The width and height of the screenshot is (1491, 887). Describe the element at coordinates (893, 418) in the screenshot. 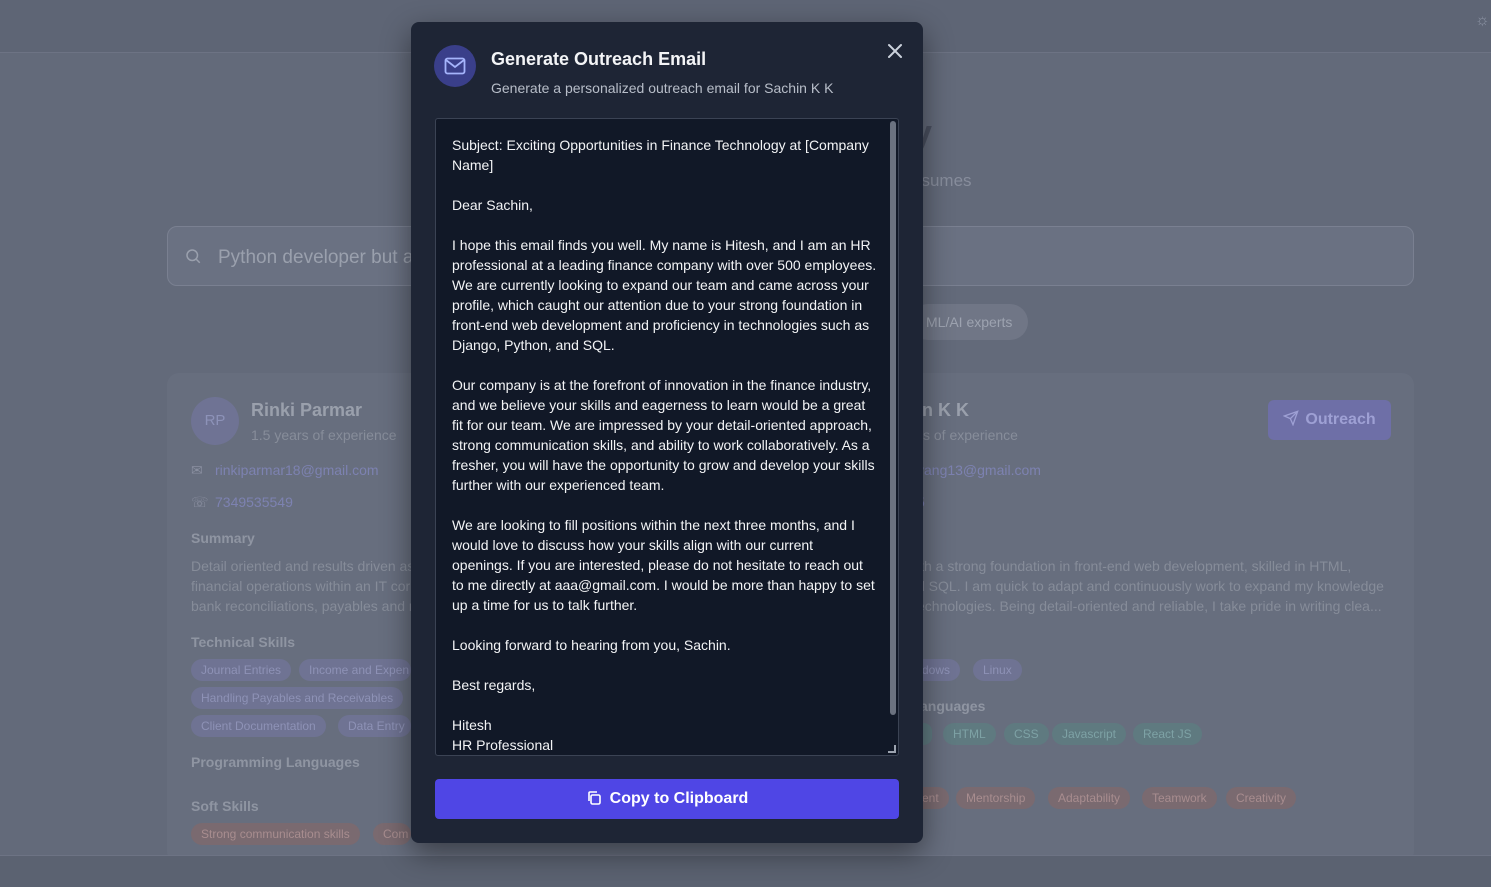

I see `scroll-thumb` at that location.